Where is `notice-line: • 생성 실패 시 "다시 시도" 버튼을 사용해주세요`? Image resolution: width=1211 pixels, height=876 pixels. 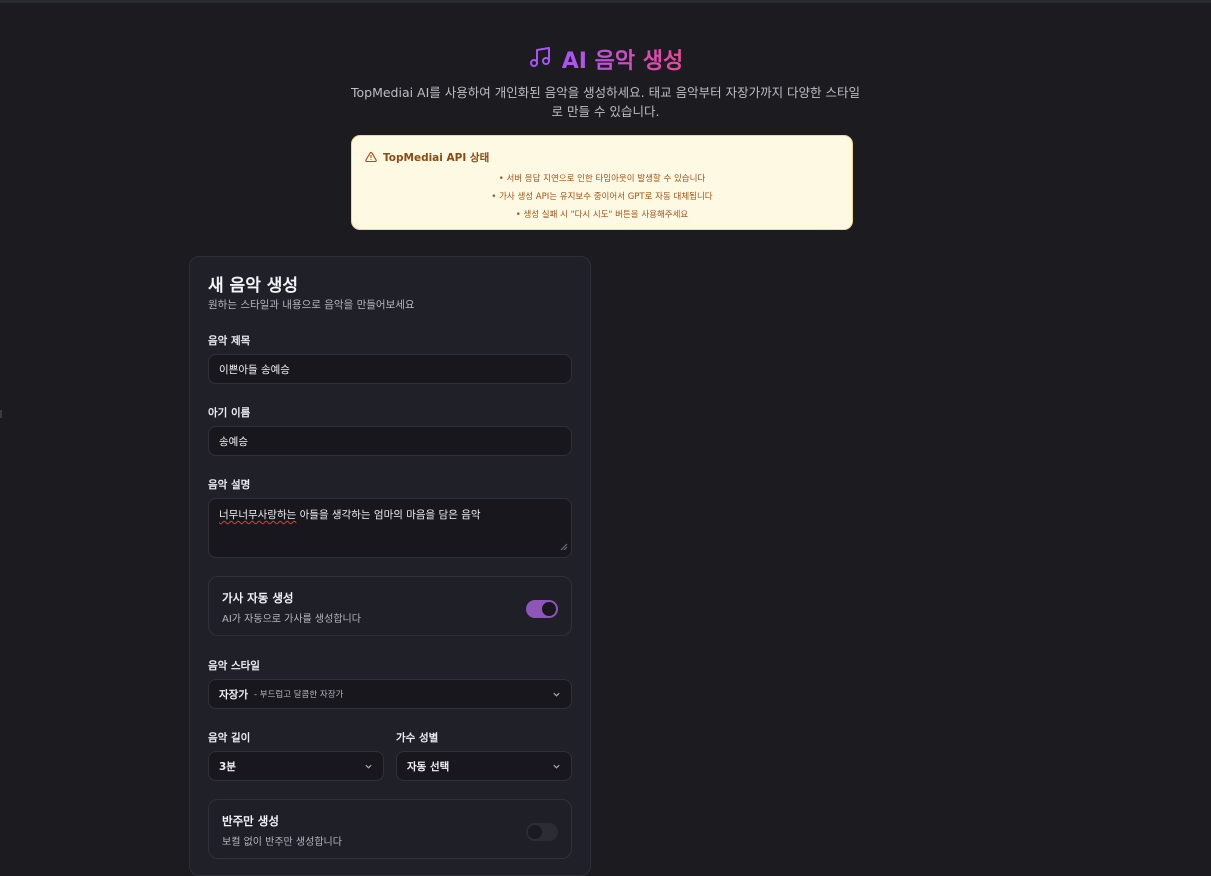
notice-line: • 생성 실패 시 "다시 시도" 버튼을 사용해주세요 is located at coordinates (602, 215).